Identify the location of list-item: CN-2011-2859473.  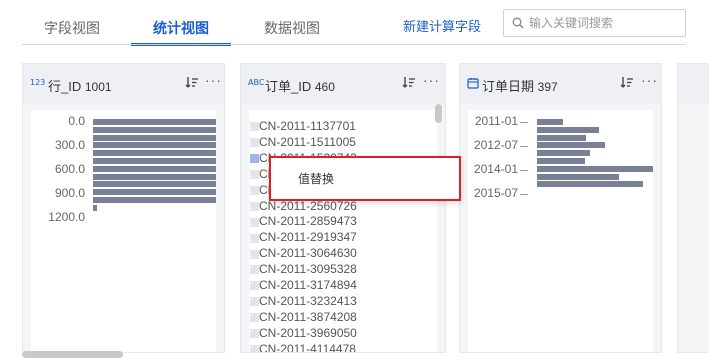
(303, 221).